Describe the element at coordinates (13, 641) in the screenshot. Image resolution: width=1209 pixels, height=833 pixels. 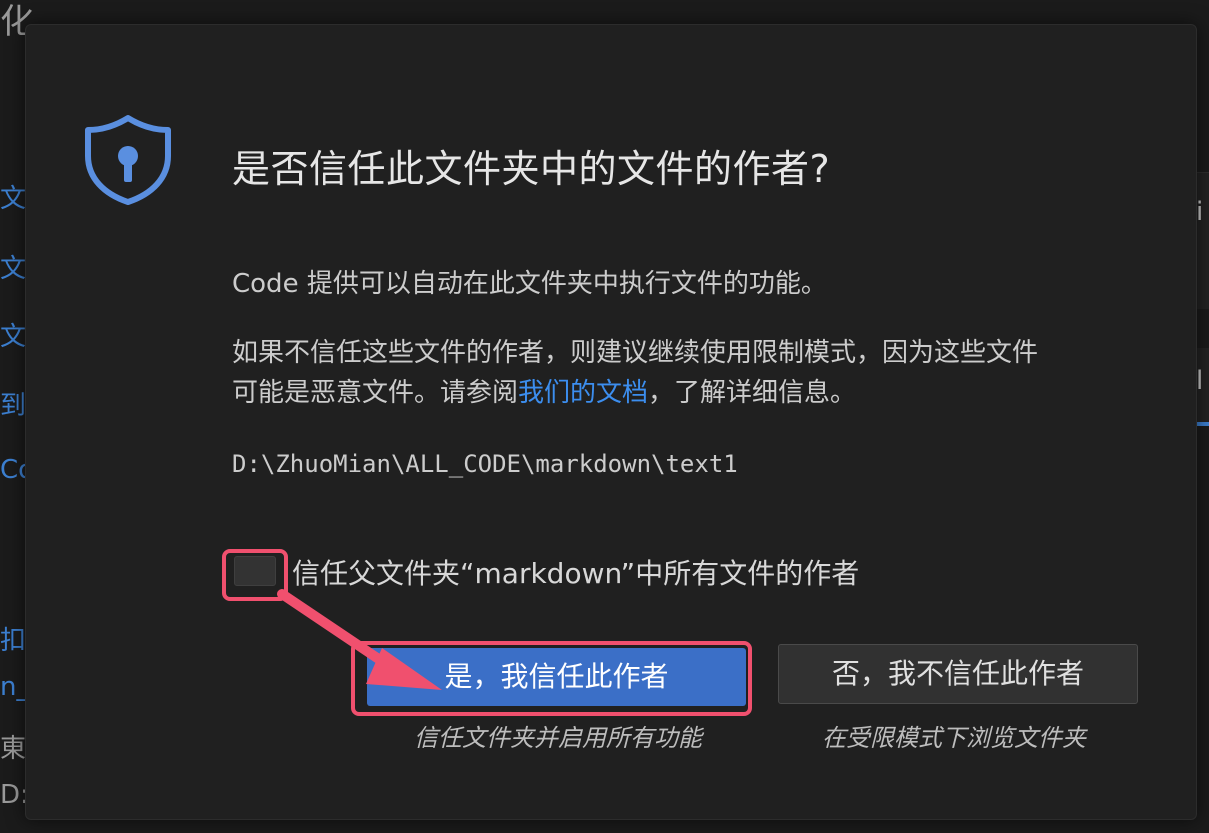
I see `bg-text-fragment: 扣` at that location.